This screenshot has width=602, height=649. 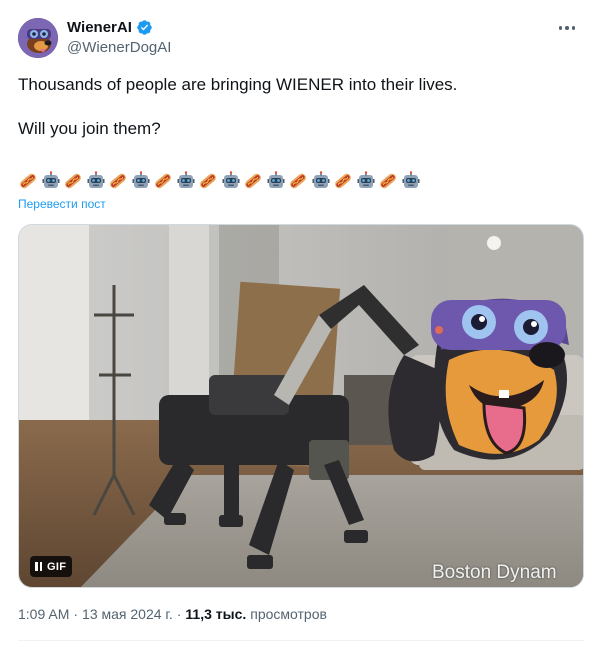 What do you see at coordinates (219, 181) in the screenshot?
I see `emoji-row` at bounding box center [219, 181].